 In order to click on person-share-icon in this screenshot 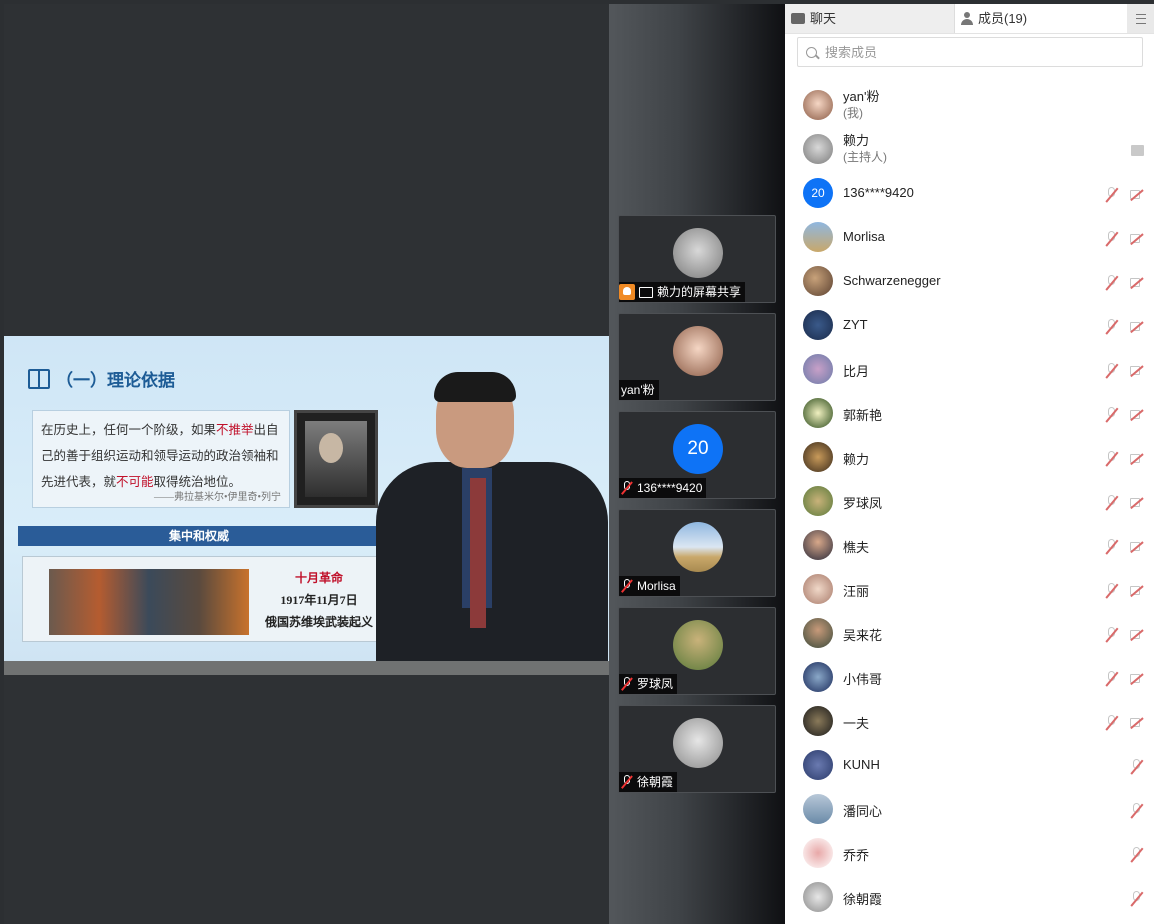, I will do `click(627, 292)`.